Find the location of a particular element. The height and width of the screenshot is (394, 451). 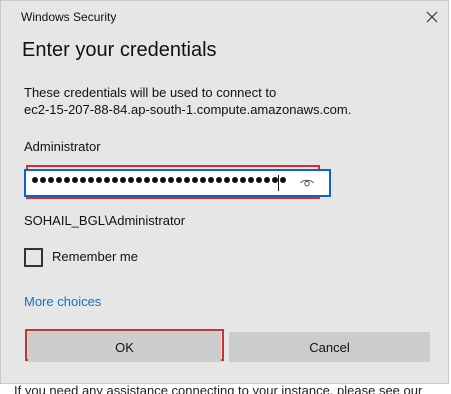

dialog-heading: Enter your credentials is located at coordinates (119, 50).